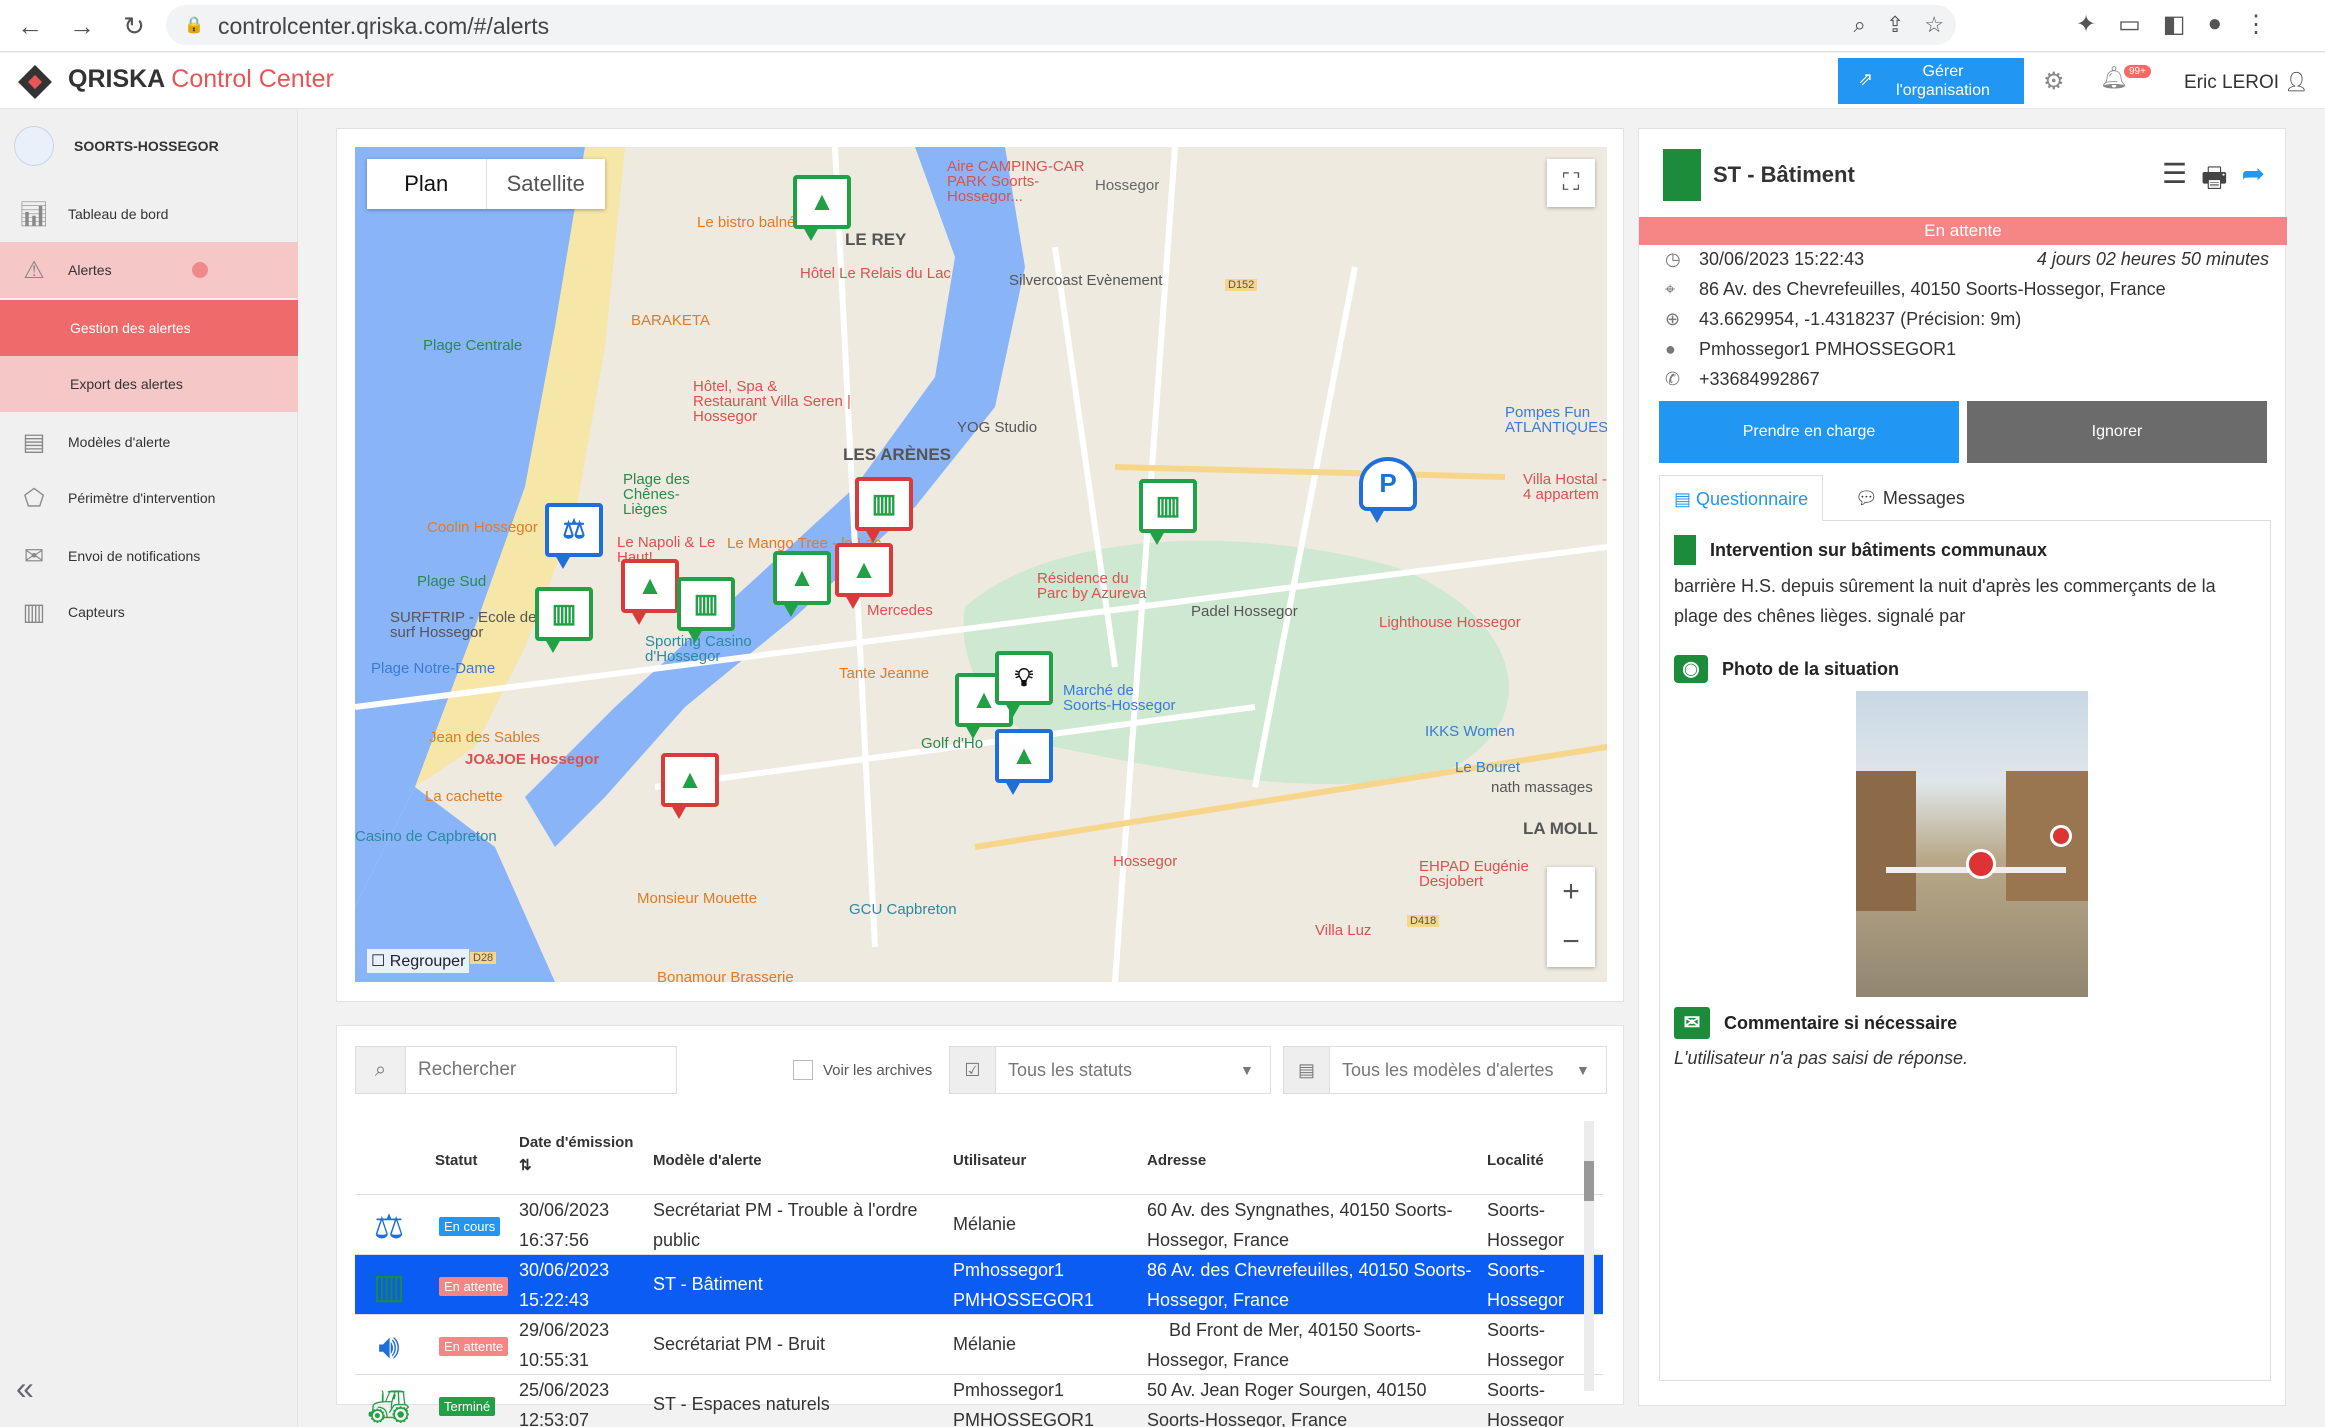 This screenshot has width=2325, height=1427. What do you see at coordinates (1571, 183) in the screenshot?
I see `fullscreen-icon: ⛶` at bounding box center [1571, 183].